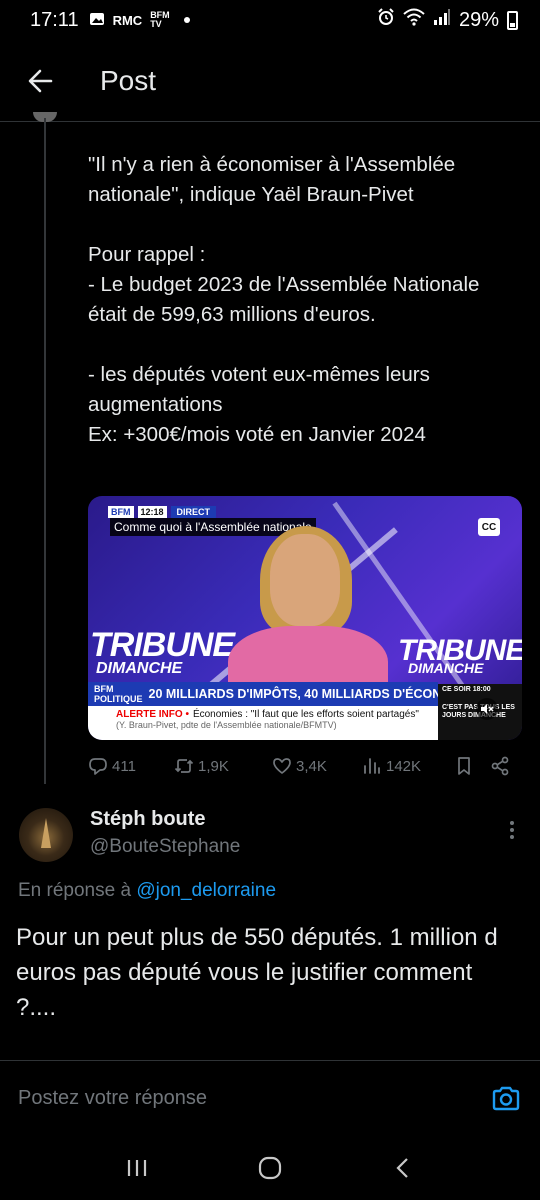  I want to click on page-title: Post, so click(128, 80).